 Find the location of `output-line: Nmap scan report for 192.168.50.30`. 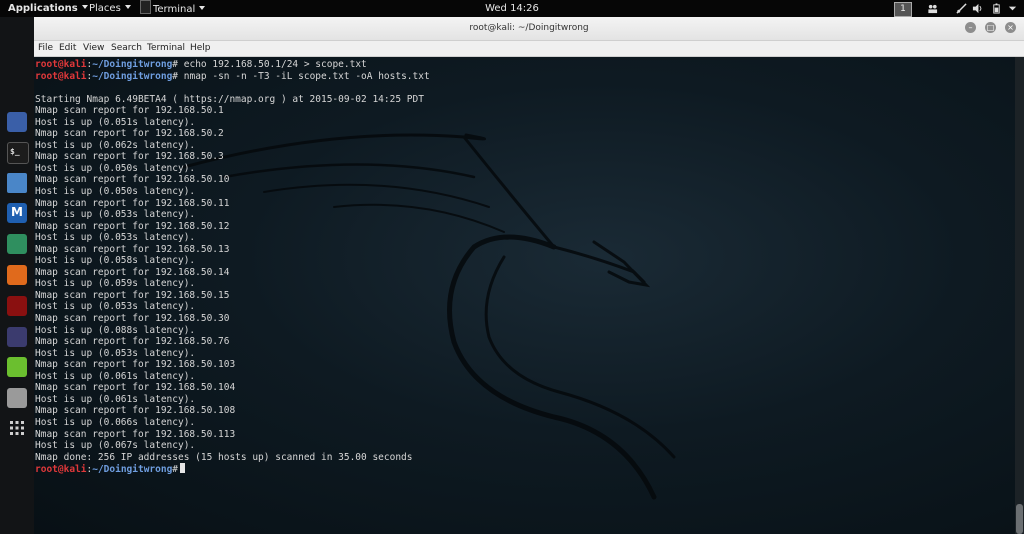

output-line: Nmap scan report for 192.168.50.30 is located at coordinates (132, 319).